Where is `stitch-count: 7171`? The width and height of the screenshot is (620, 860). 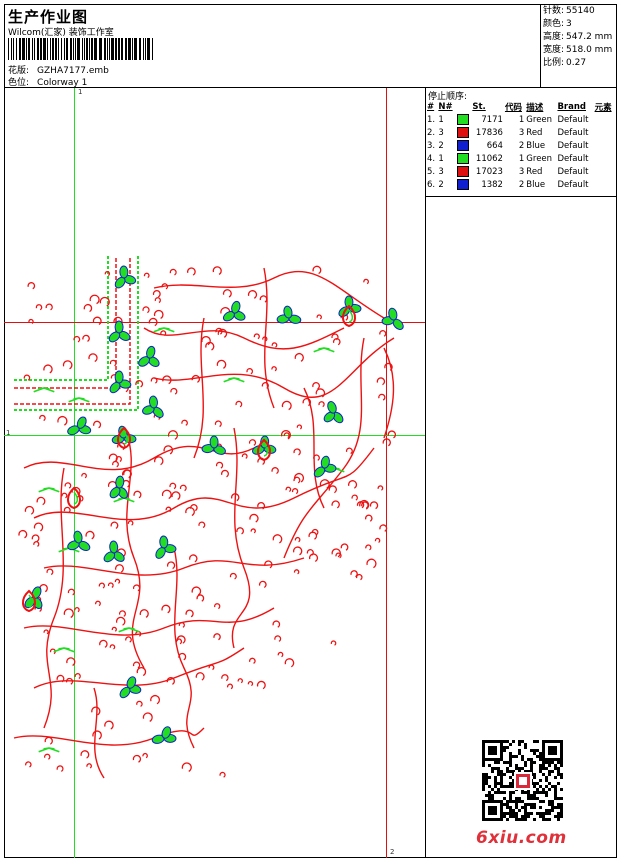
stitch-count: 7171 is located at coordinates (492, 119).